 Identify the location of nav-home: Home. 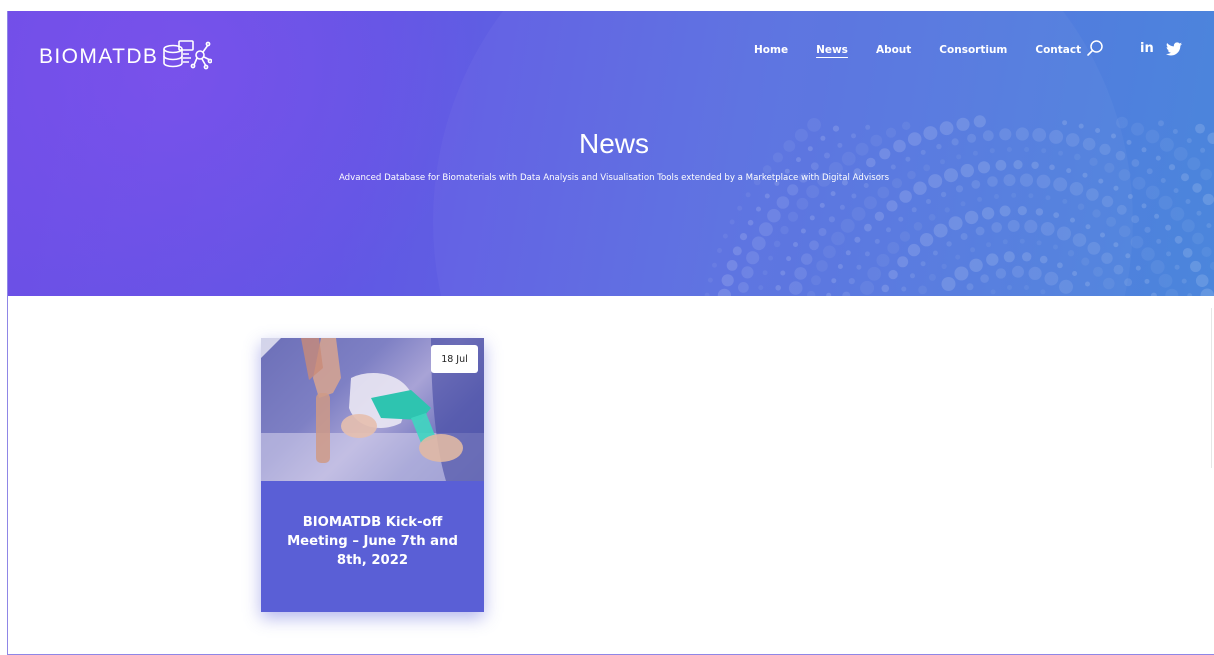
(771, 50).